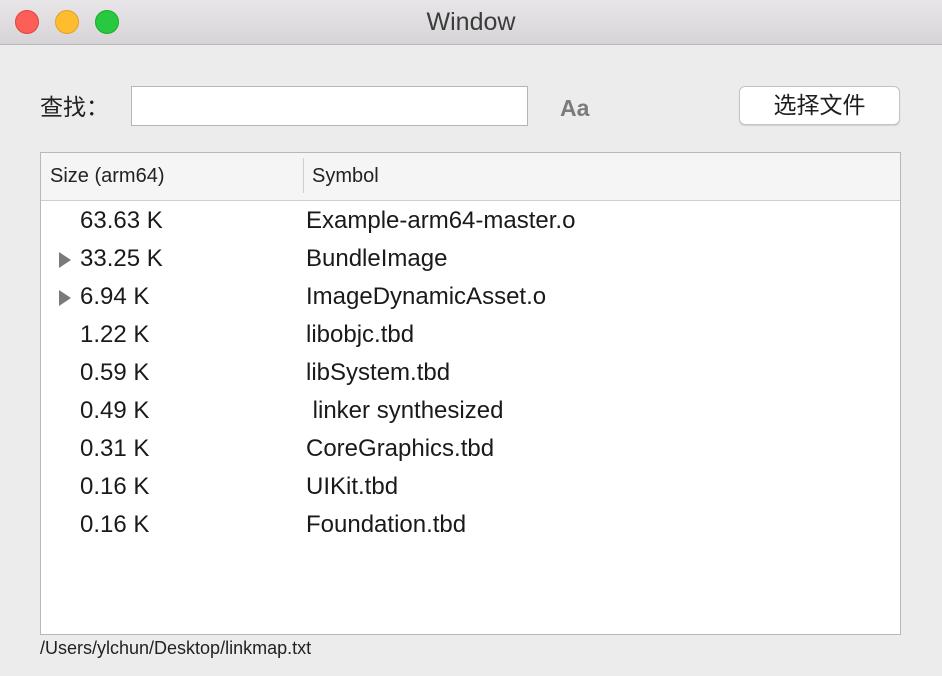 This screenshot has width=942, height=676. I want to click on size-cell: 6.94 K, so click(115, 296).